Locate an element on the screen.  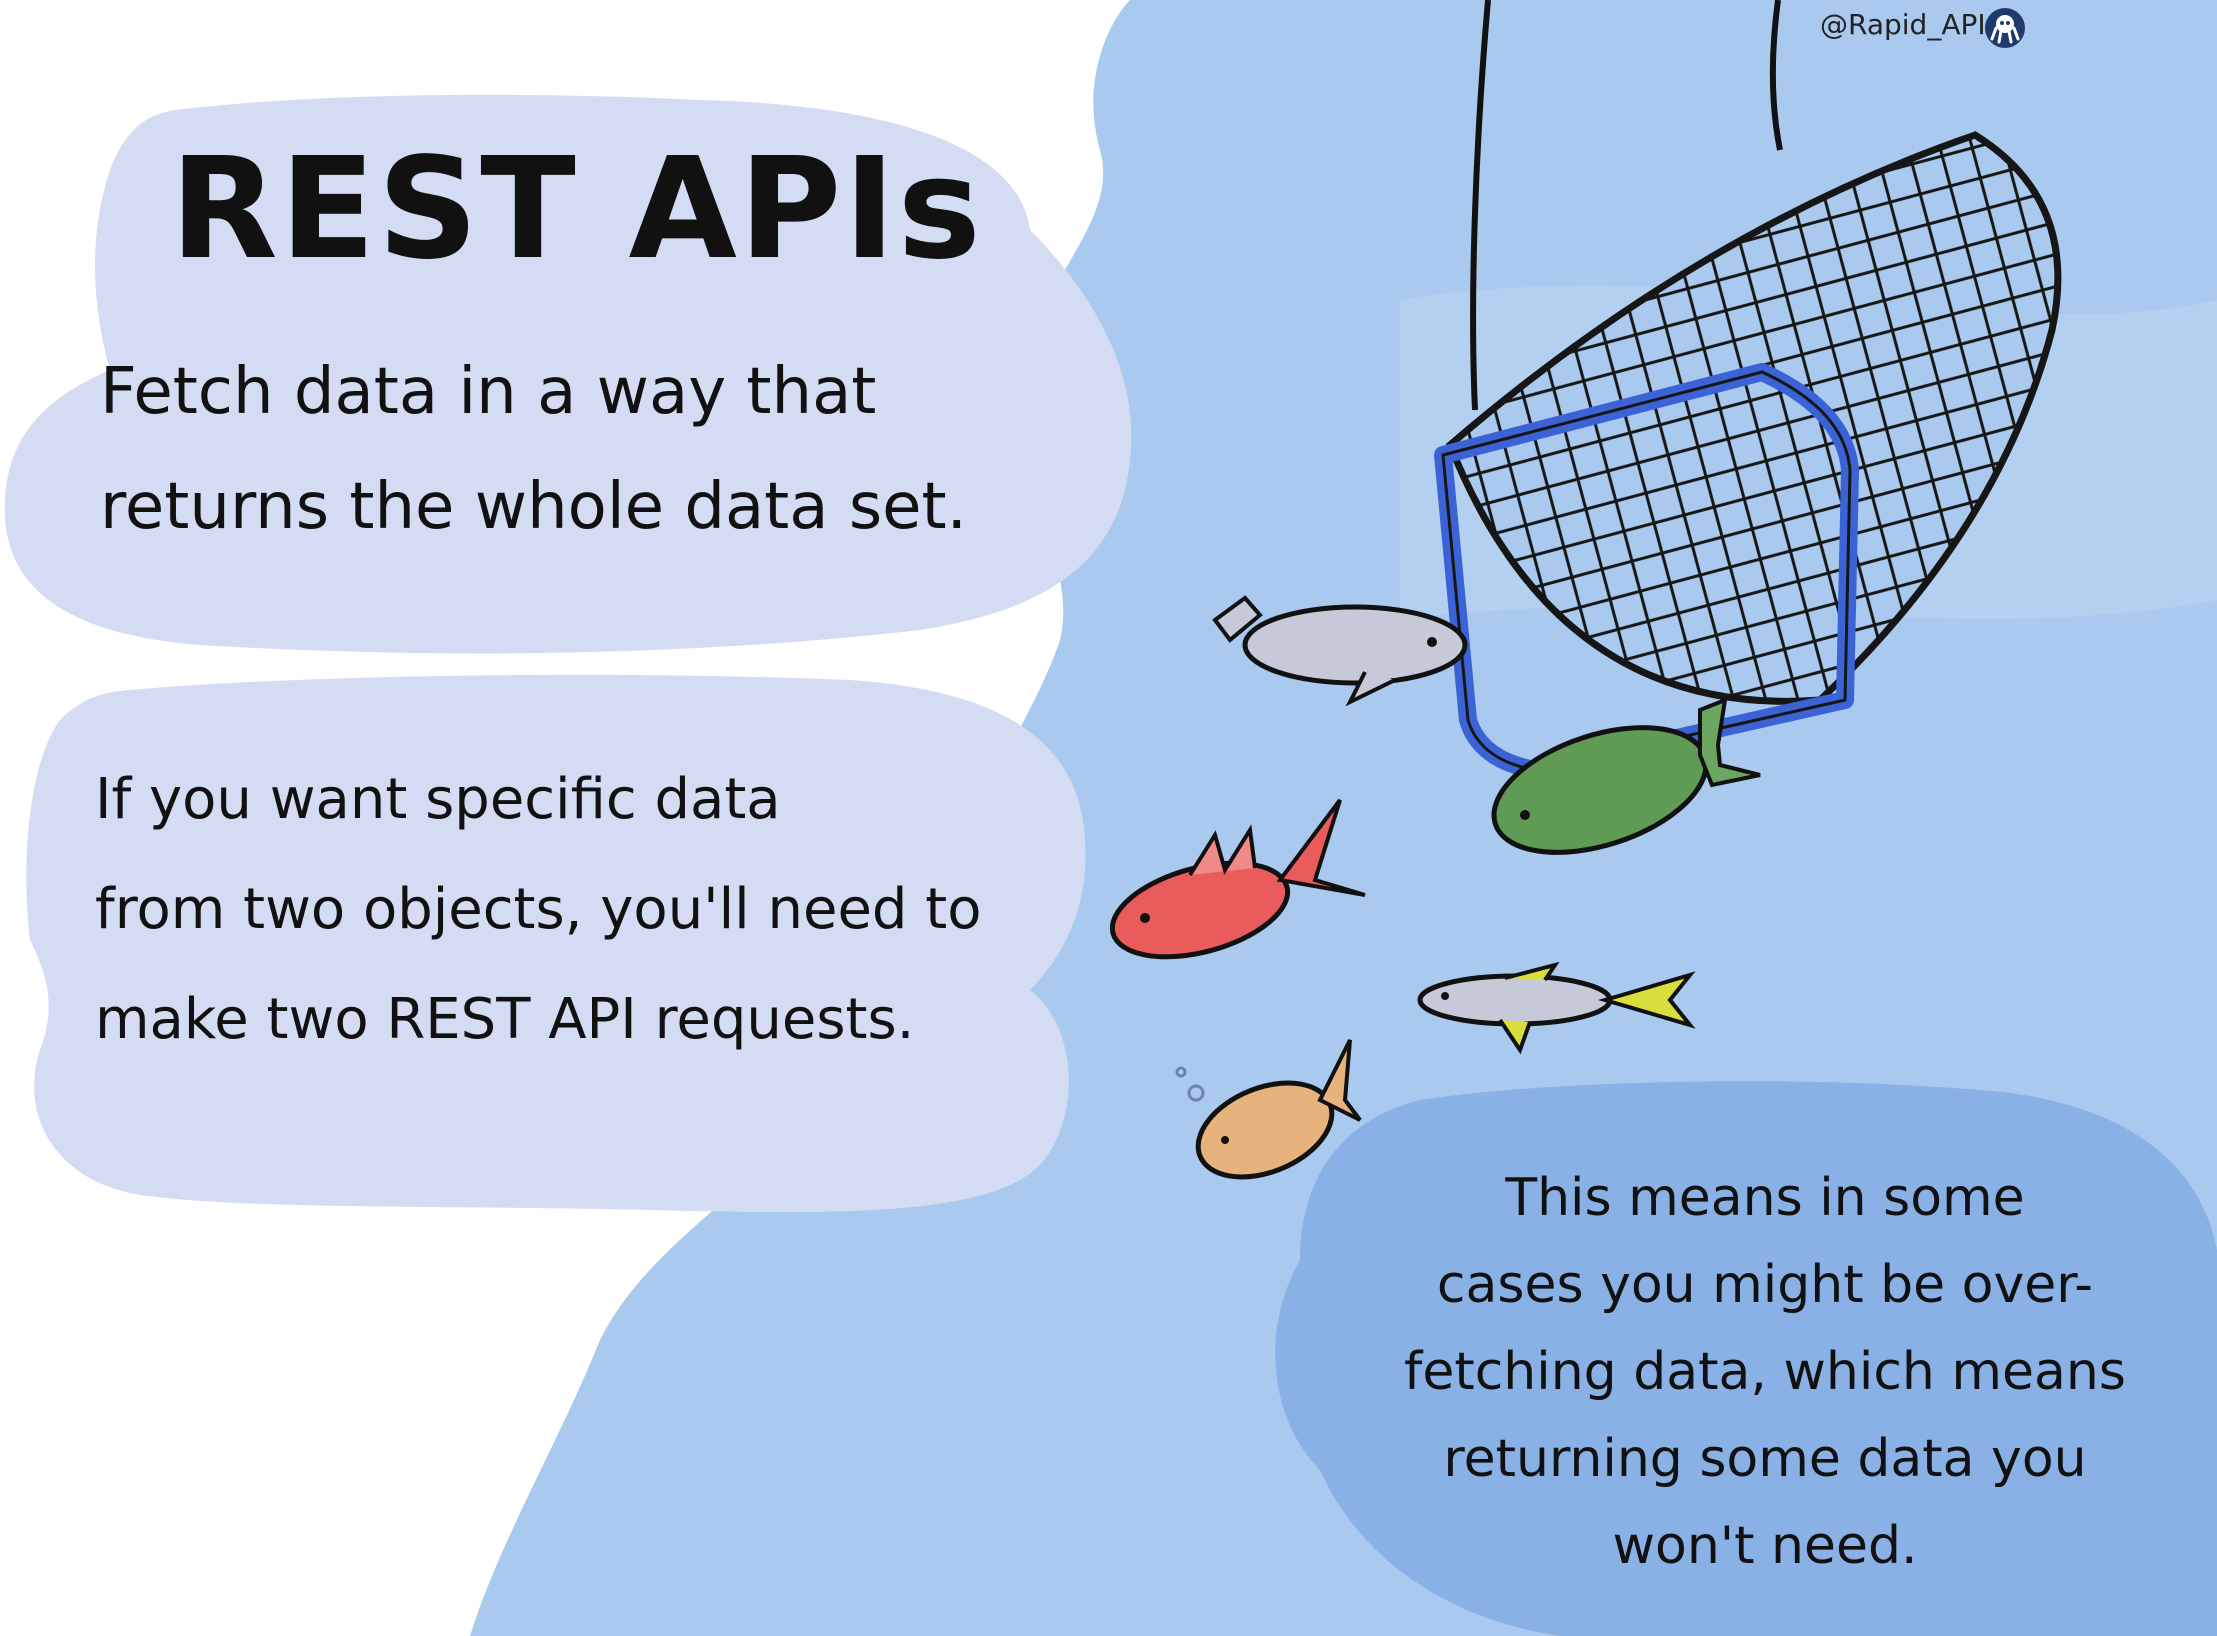
octopus-logo-icon is located at coordinates (2005, 28).